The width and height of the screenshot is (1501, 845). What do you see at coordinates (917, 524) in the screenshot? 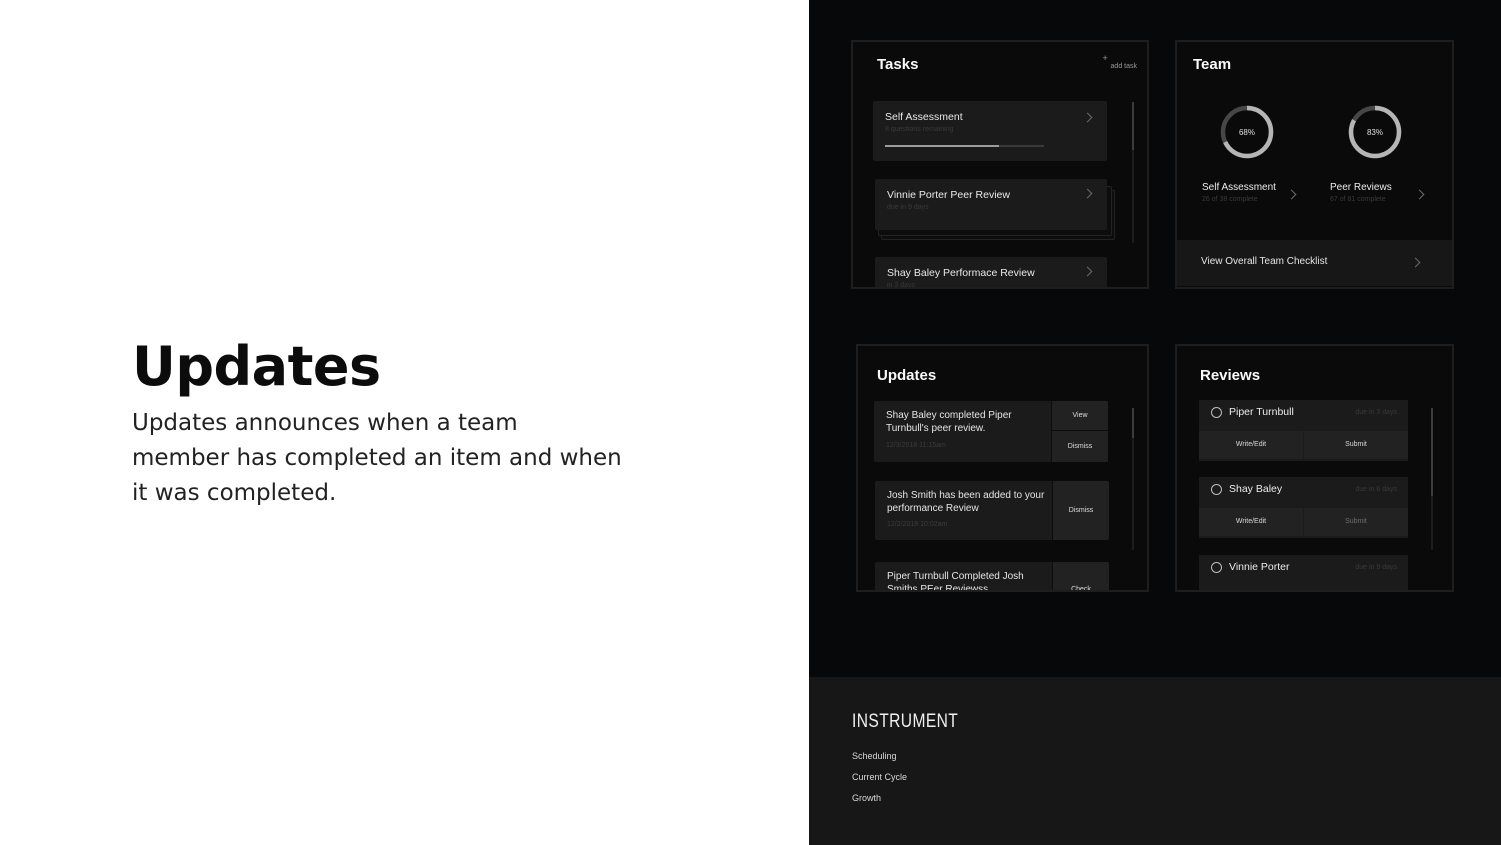
I see `update-timestamp: 12/2/2018 10:02am` at bounding box center [917, 524].